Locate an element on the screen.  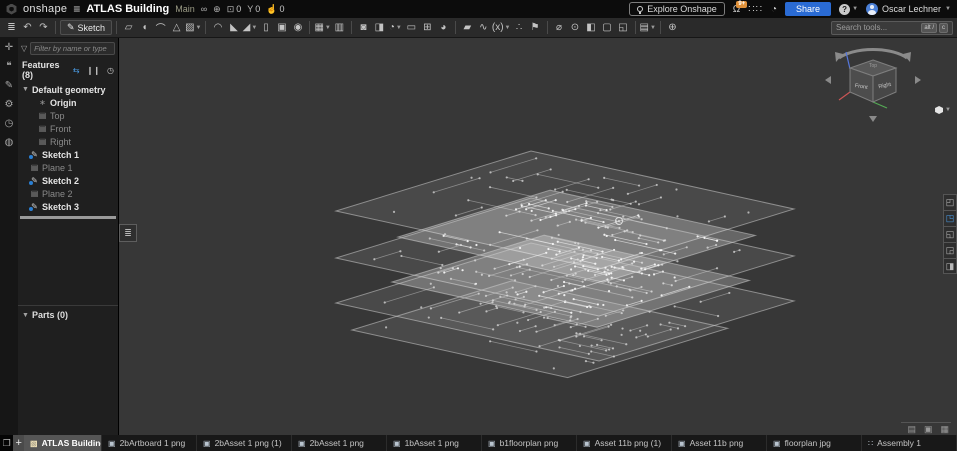
doc-tab-atlas-building: ▧ ATLAS Building is located at coordinates (63, 443).